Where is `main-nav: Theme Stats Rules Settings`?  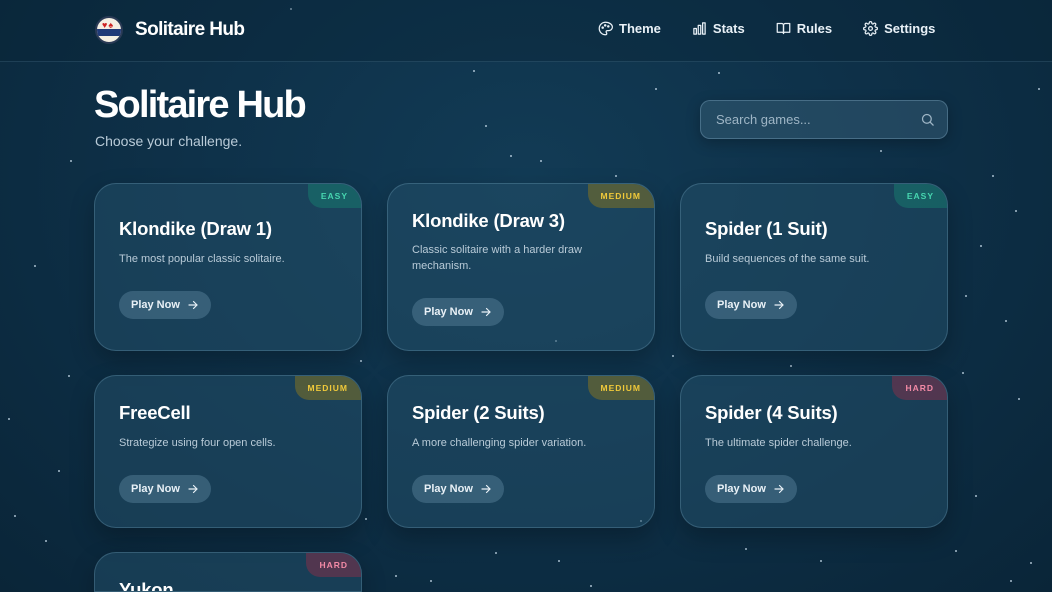 main-nav: Theme Stats Rules Settings is located at coordinates (782, 28).